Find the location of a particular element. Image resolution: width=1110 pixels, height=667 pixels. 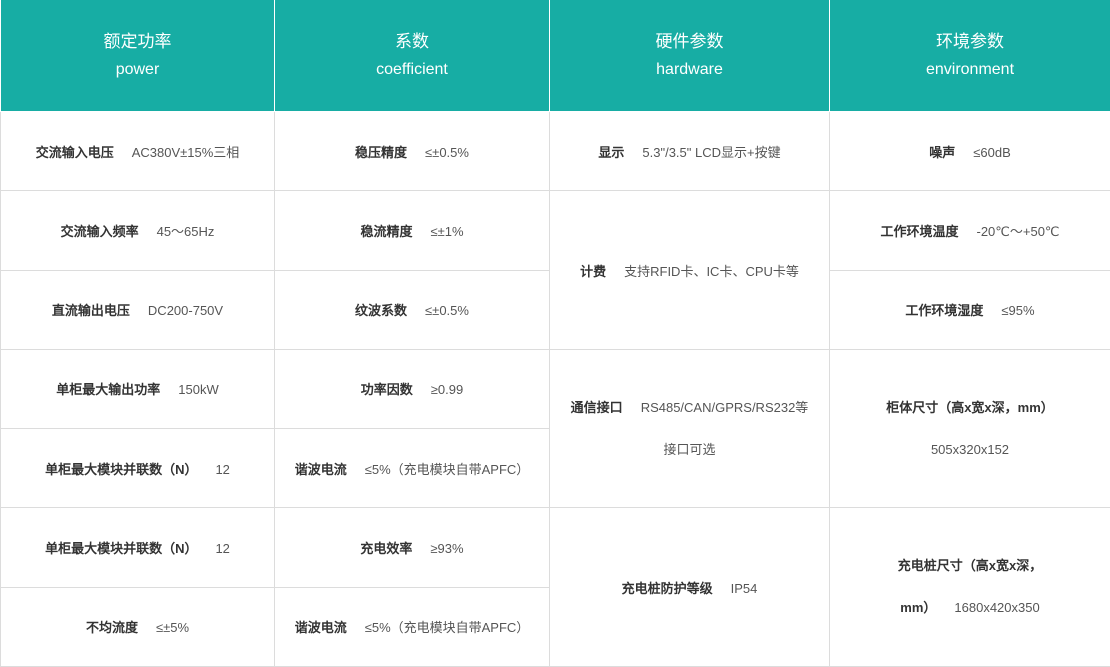

header-cn: 硬件参数 is located at coordinates (689, 41).